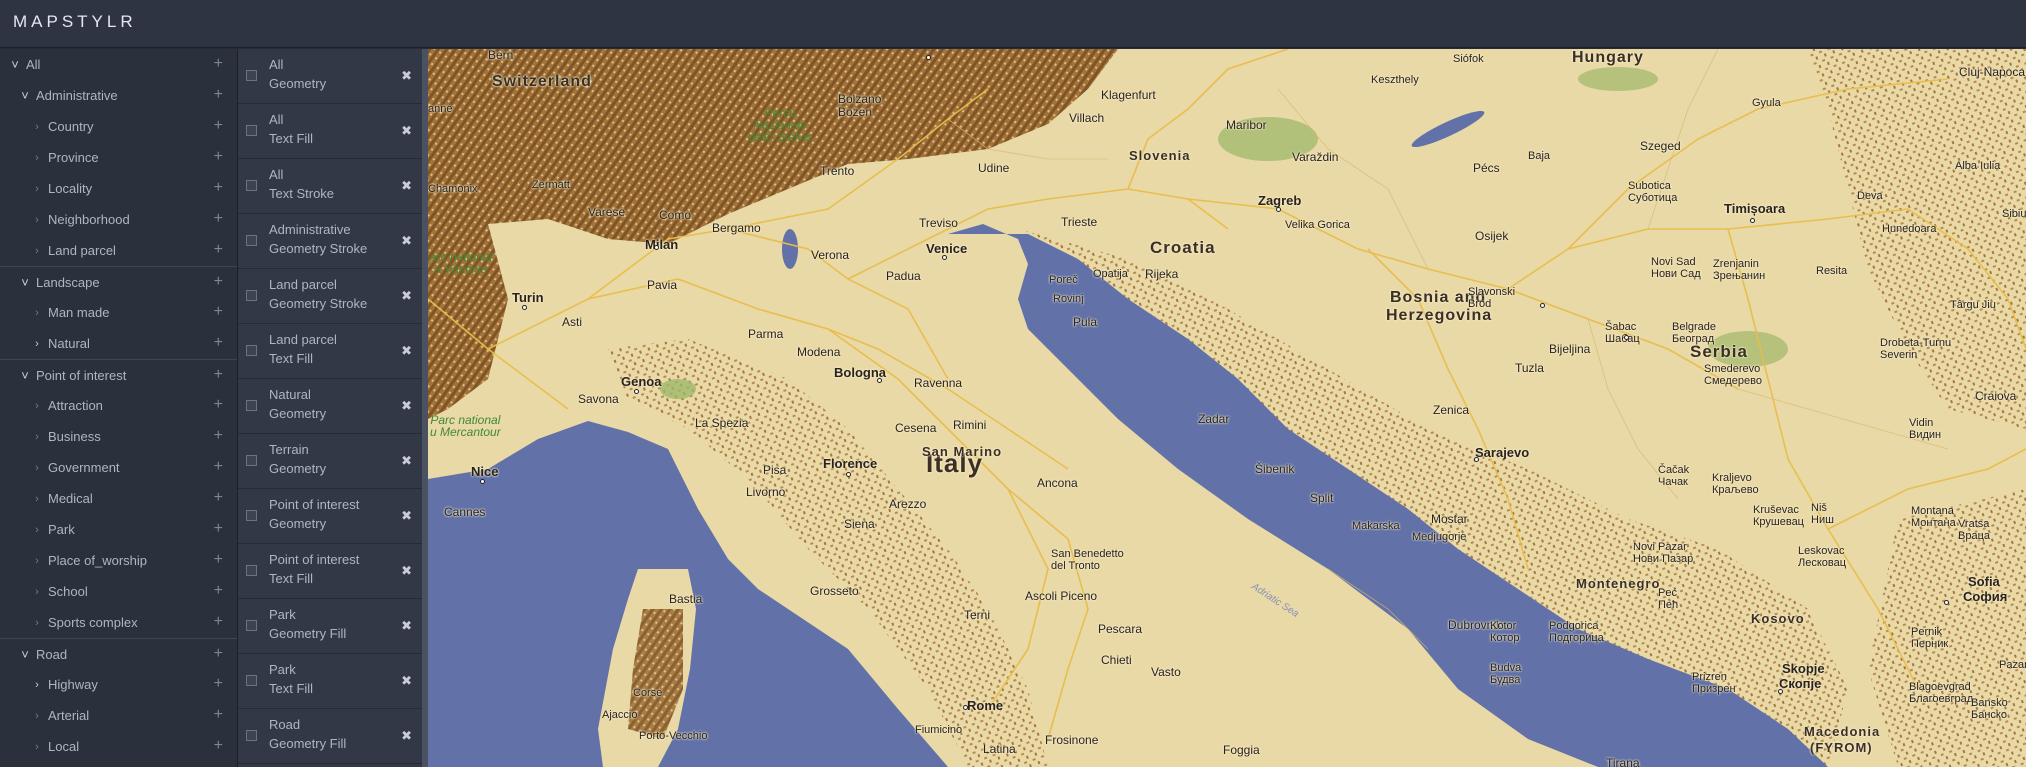 This screenshot has height=767, width=2026. I want to click on tree-item-school: › School +, so click(118, 591).